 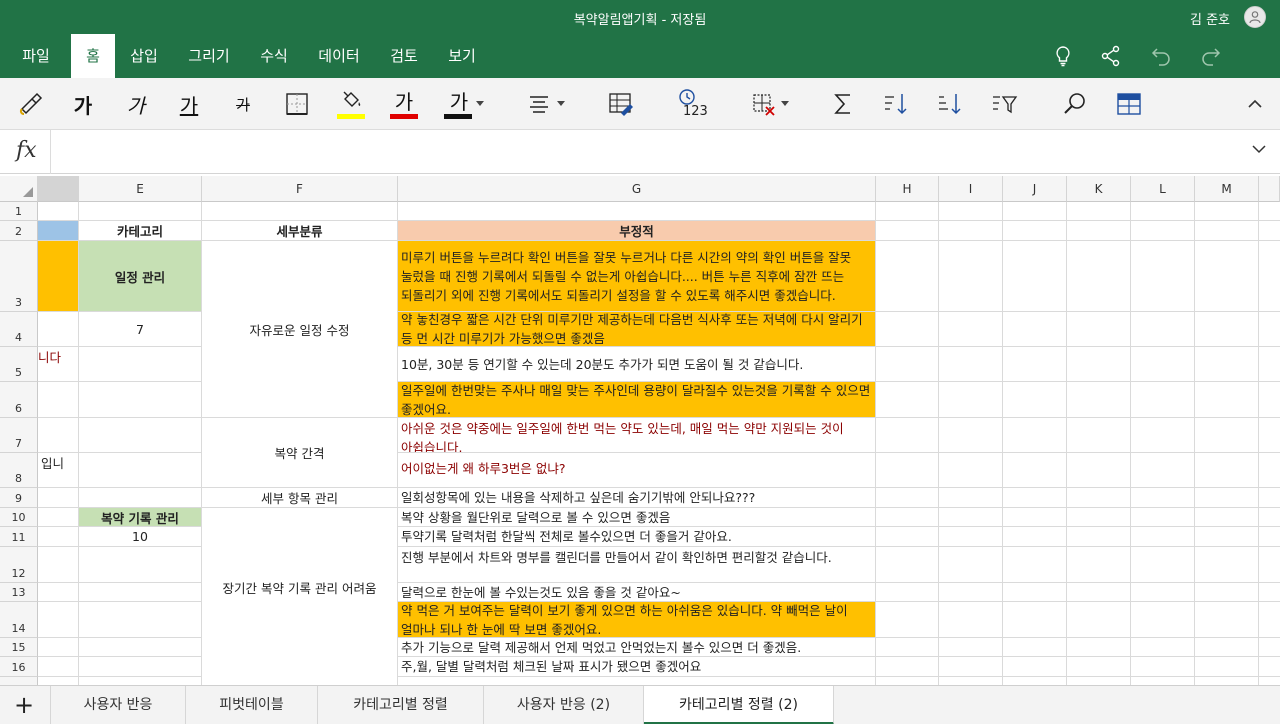 What do you see at coordinates (621, 104) in the screenshot?
I see `wrap-text-button` at bounding box center [621, 104].